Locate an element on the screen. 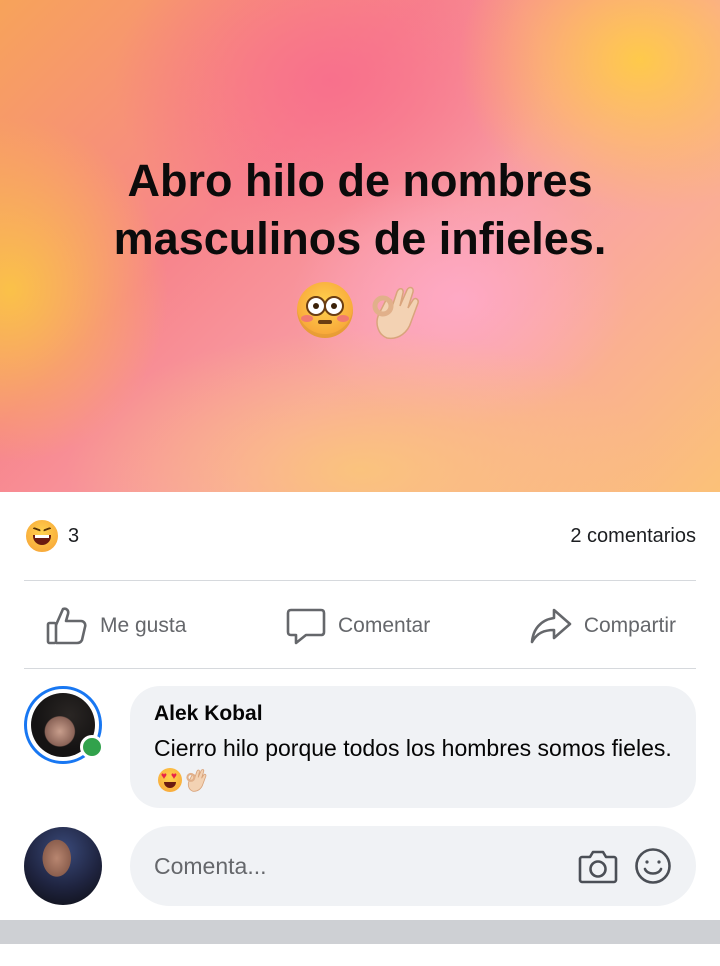  share-button: Compartir is located at coordinates (603, 626).